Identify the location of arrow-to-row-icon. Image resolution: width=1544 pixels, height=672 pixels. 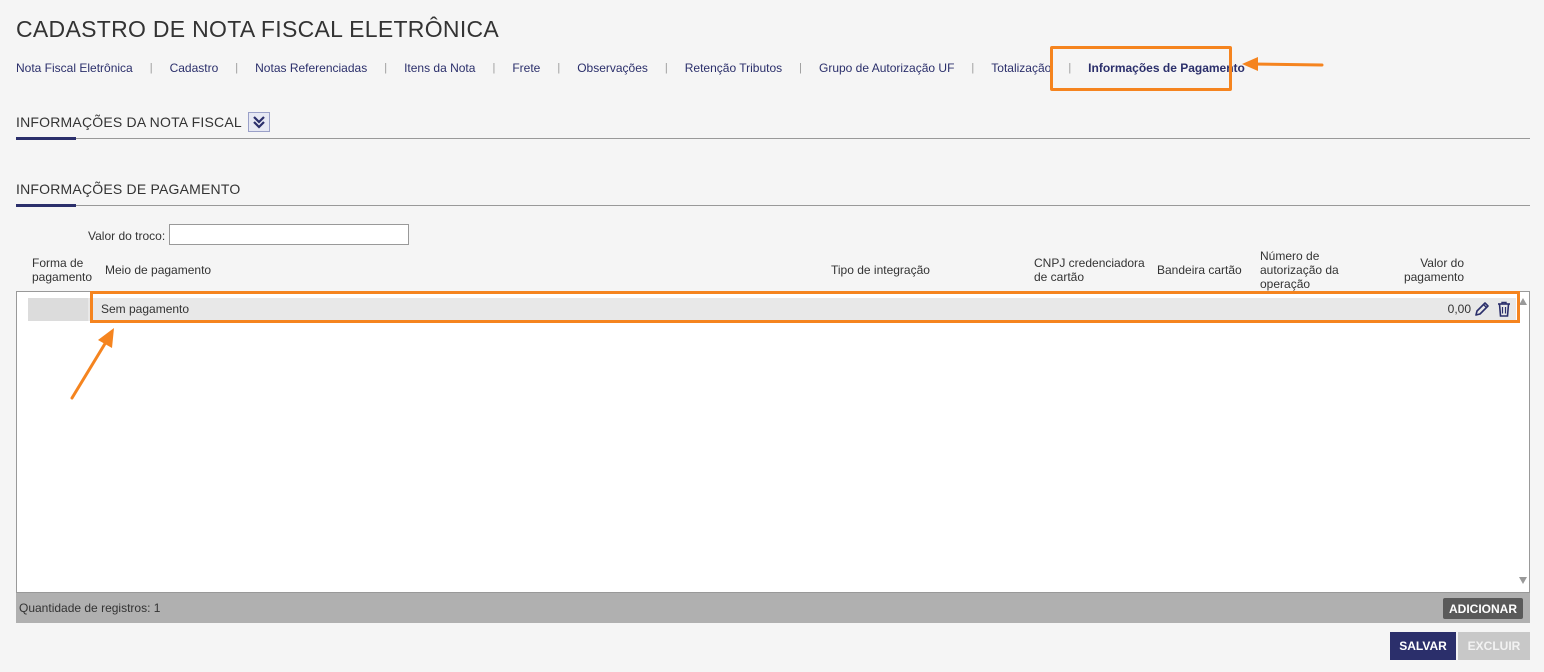
(92, 364).